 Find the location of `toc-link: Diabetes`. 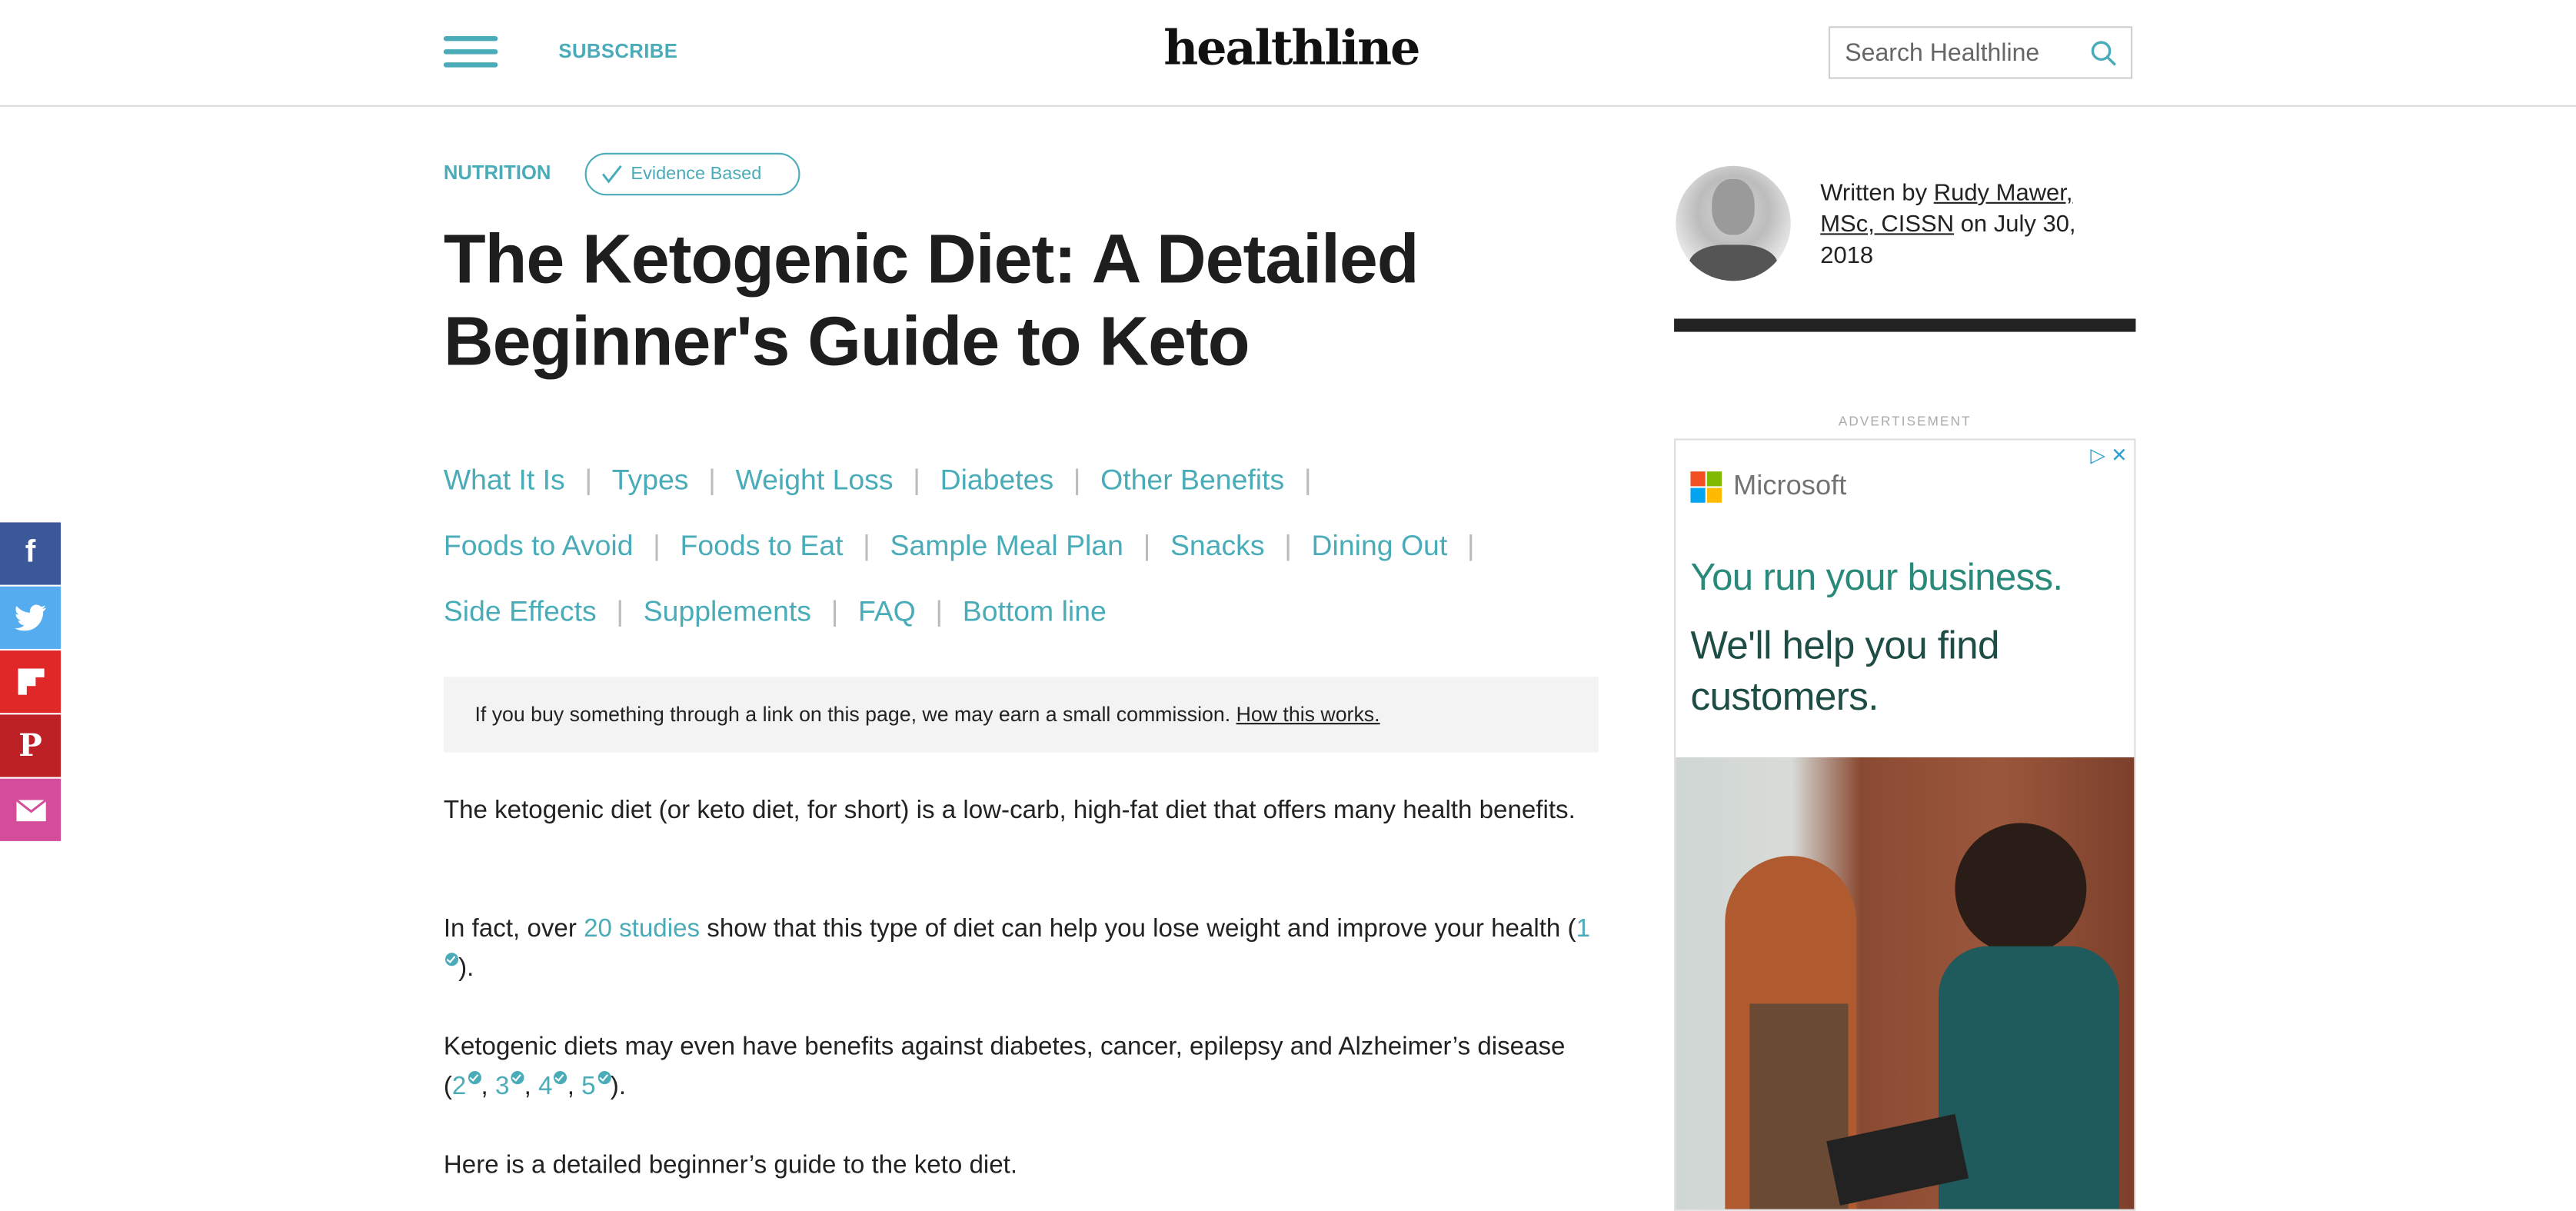

toc-link: Diabetes is located at coordinates (997, 479).